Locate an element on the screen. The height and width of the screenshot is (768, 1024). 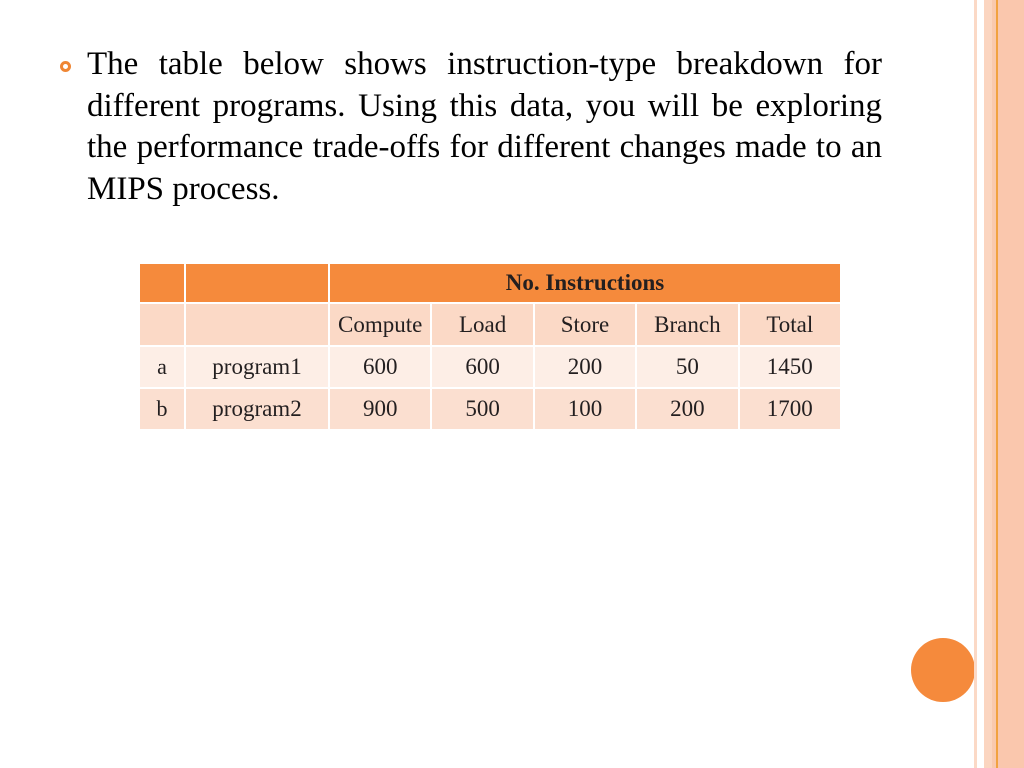
table-column-header-row: Compute Load Store Branch Total is located at coordinates (490, 324).